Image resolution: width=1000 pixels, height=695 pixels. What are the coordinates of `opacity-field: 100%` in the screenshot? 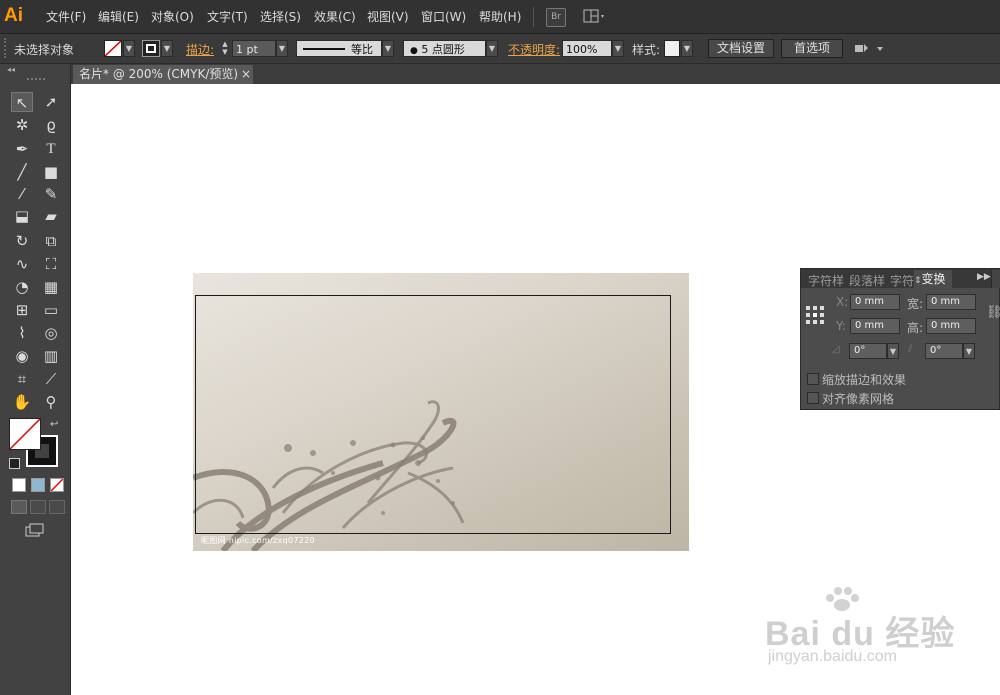 It's located at (587, 48).